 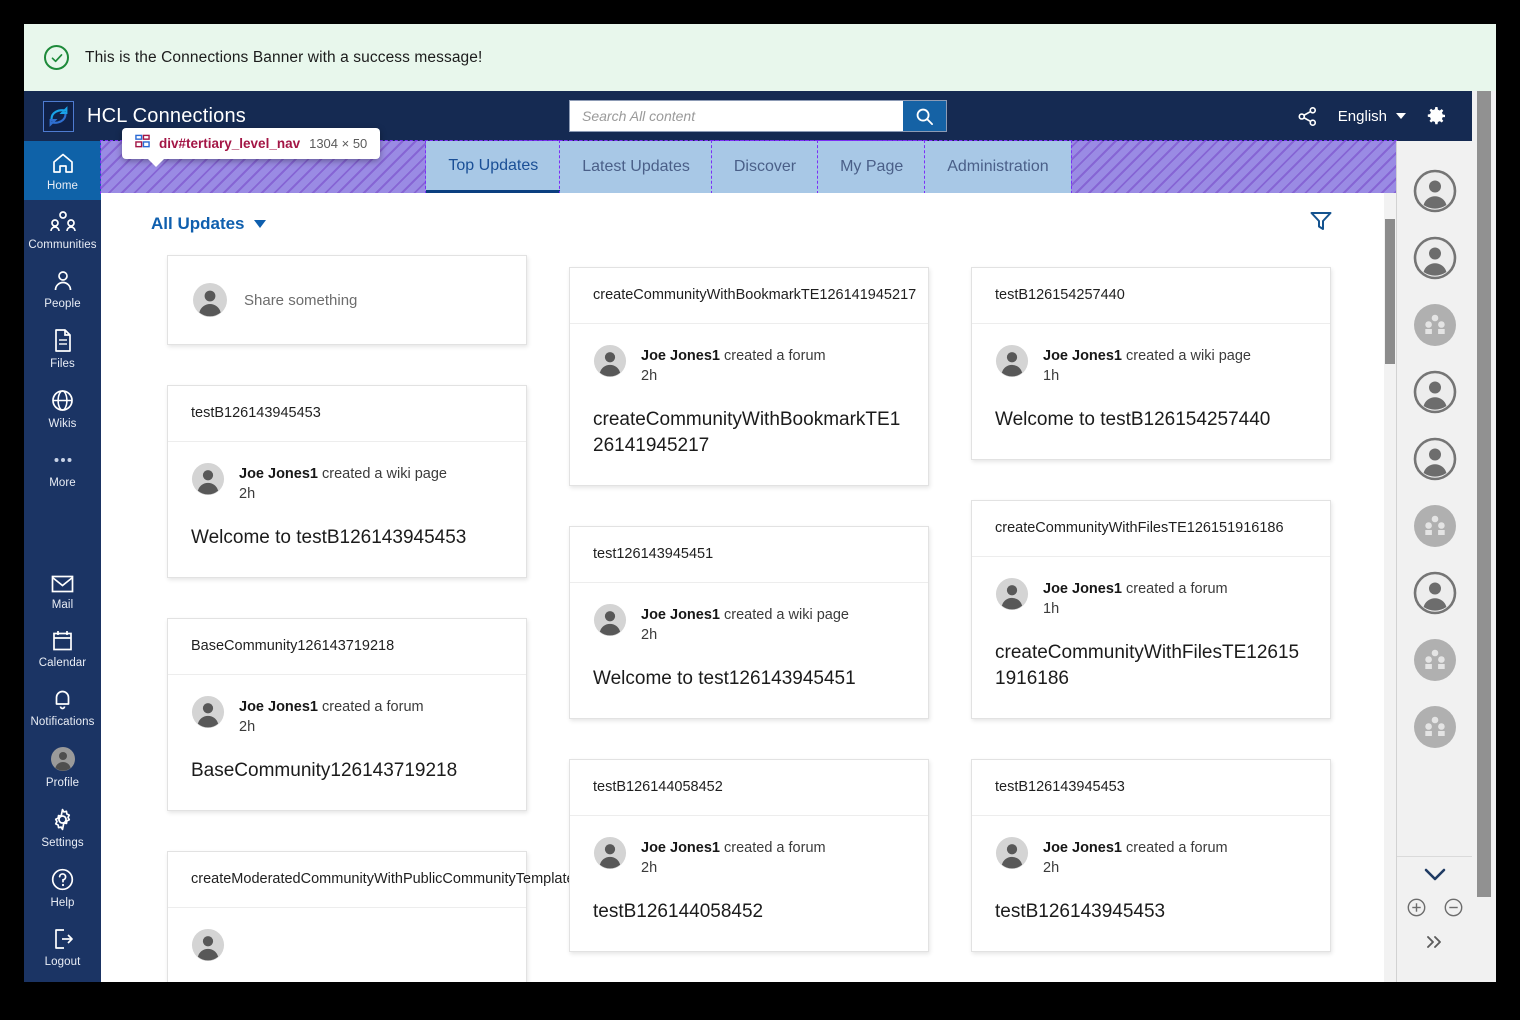 I want to click on card-community-name: test126143945451, so click(x=749, y=555).